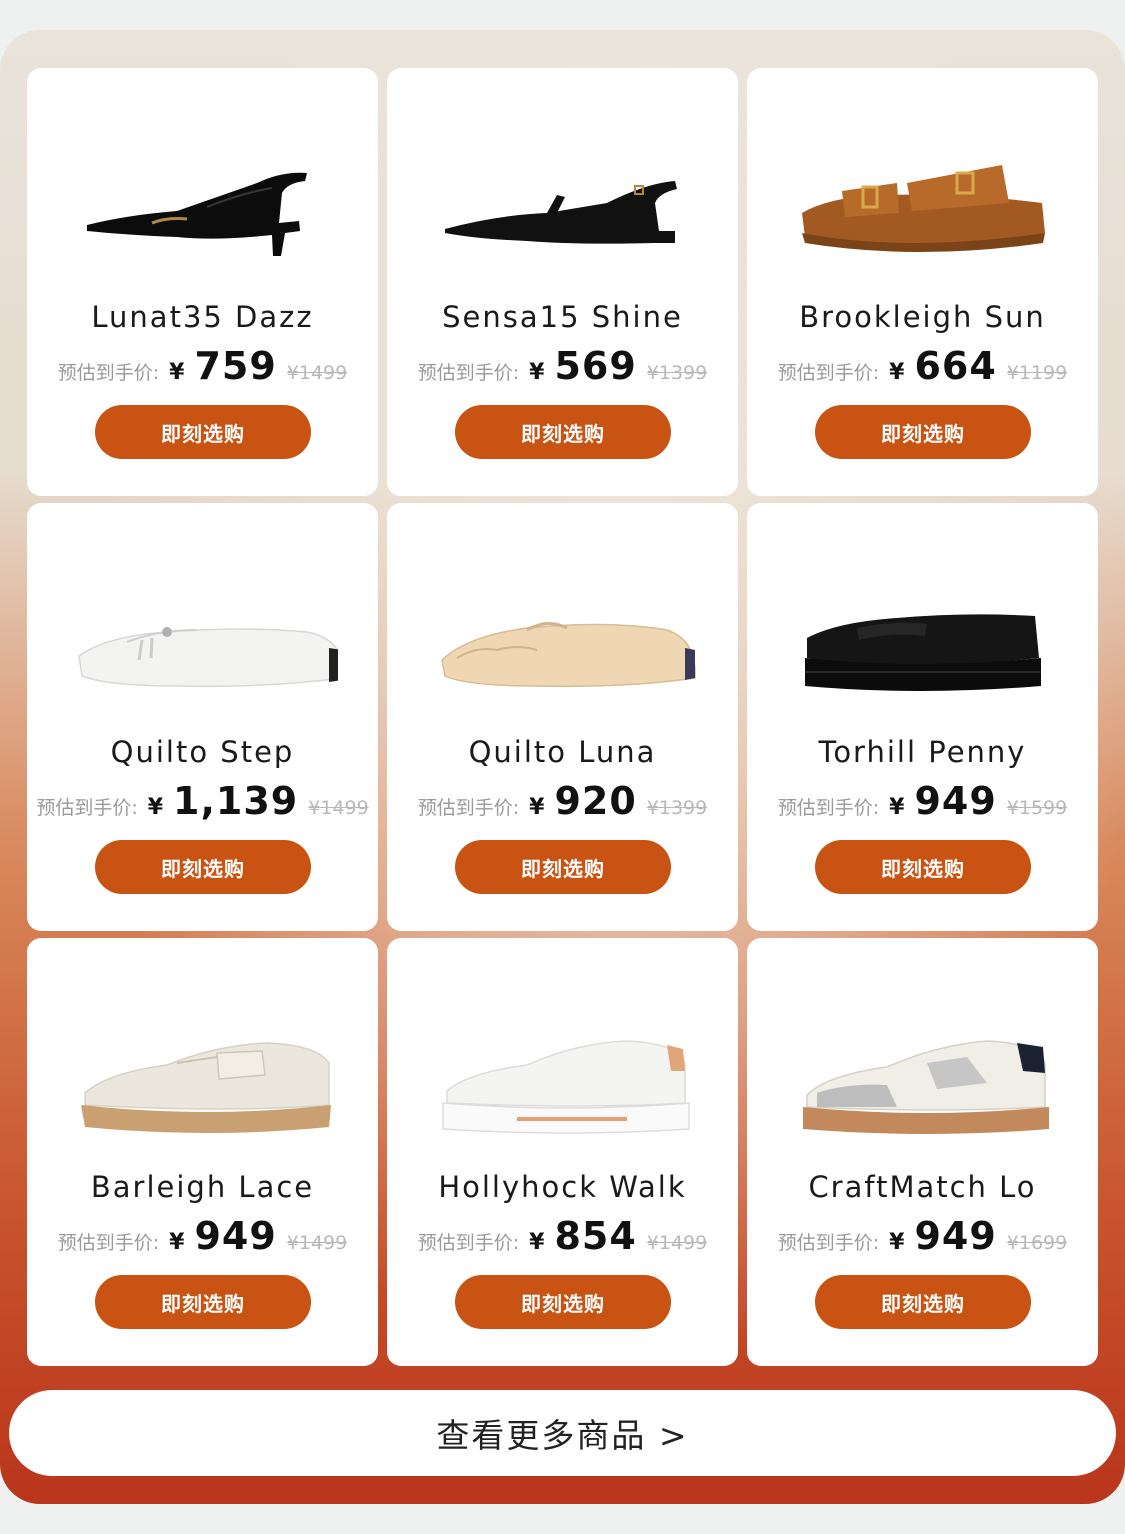 The width and height of the screenshot is (1125, 1534). What do you see at coordinates (595, 801) in the screenshot?
I see `sale-price: 920` at bounding box center [595, 801].